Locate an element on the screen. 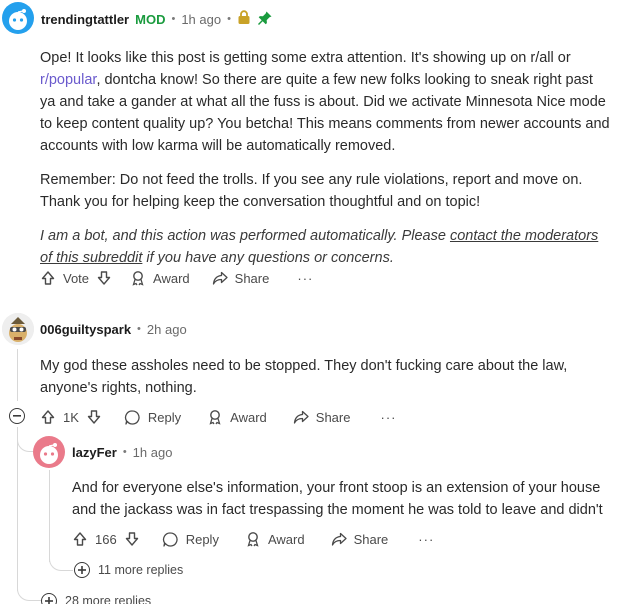  more-replies-button: 28 more replies is located at coordinates (96, 598).